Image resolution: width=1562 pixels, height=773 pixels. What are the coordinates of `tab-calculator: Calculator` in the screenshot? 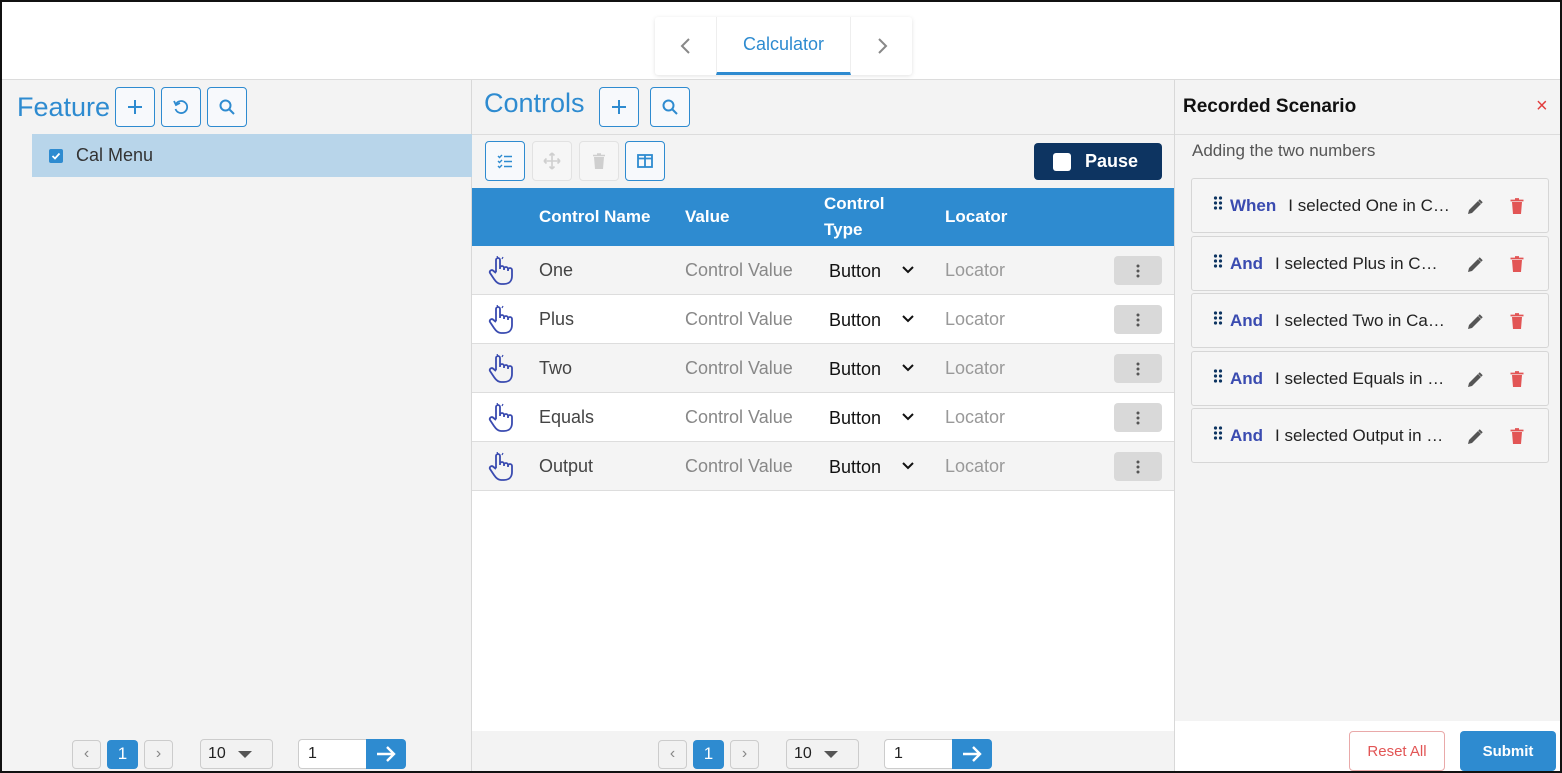 It's located at (783, 46).